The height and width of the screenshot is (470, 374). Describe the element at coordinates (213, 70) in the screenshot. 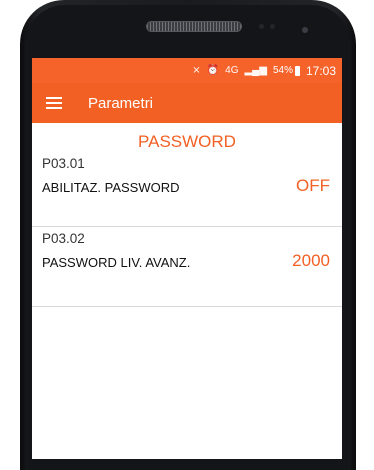

I see `alarm-icon: ⏰` at that location.